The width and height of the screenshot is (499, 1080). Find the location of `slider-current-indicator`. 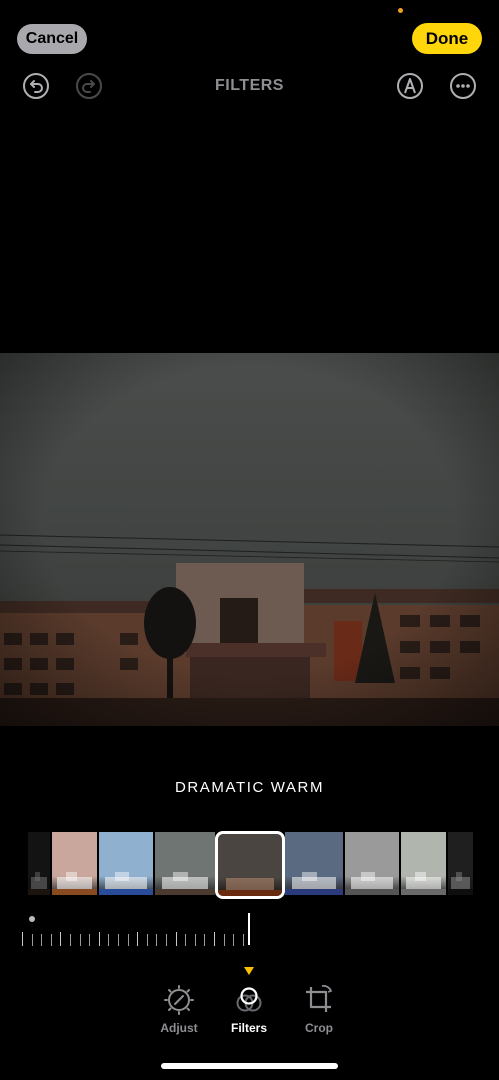

slider-current-indicator is located at coordinates (249, 929).